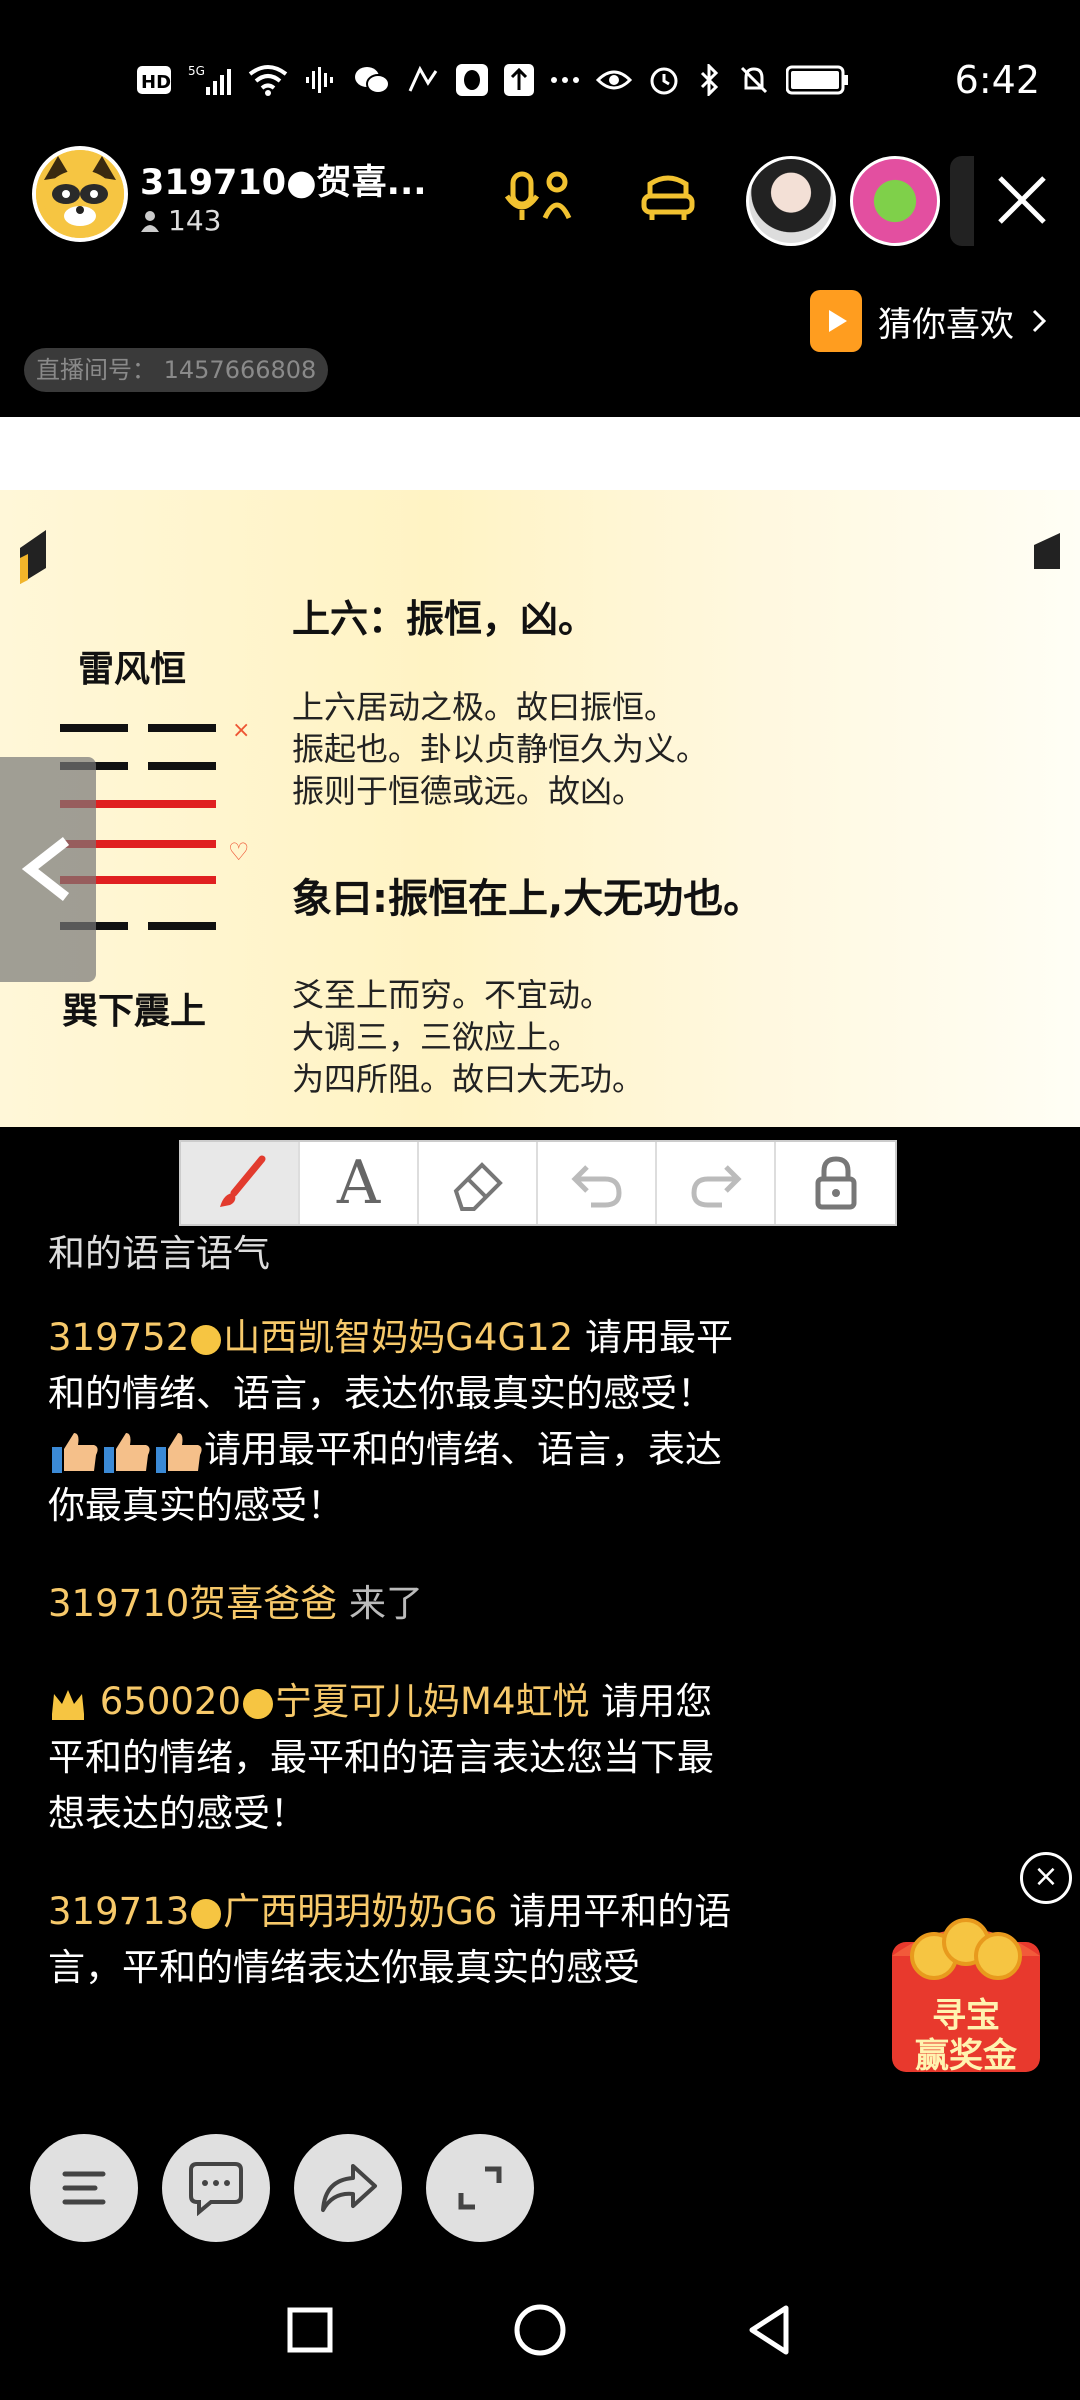 The width and height of the screenshot is (1080, 2400). I want to click on room-id-badge: 直播间号： 1457666808, so click(176, 370).